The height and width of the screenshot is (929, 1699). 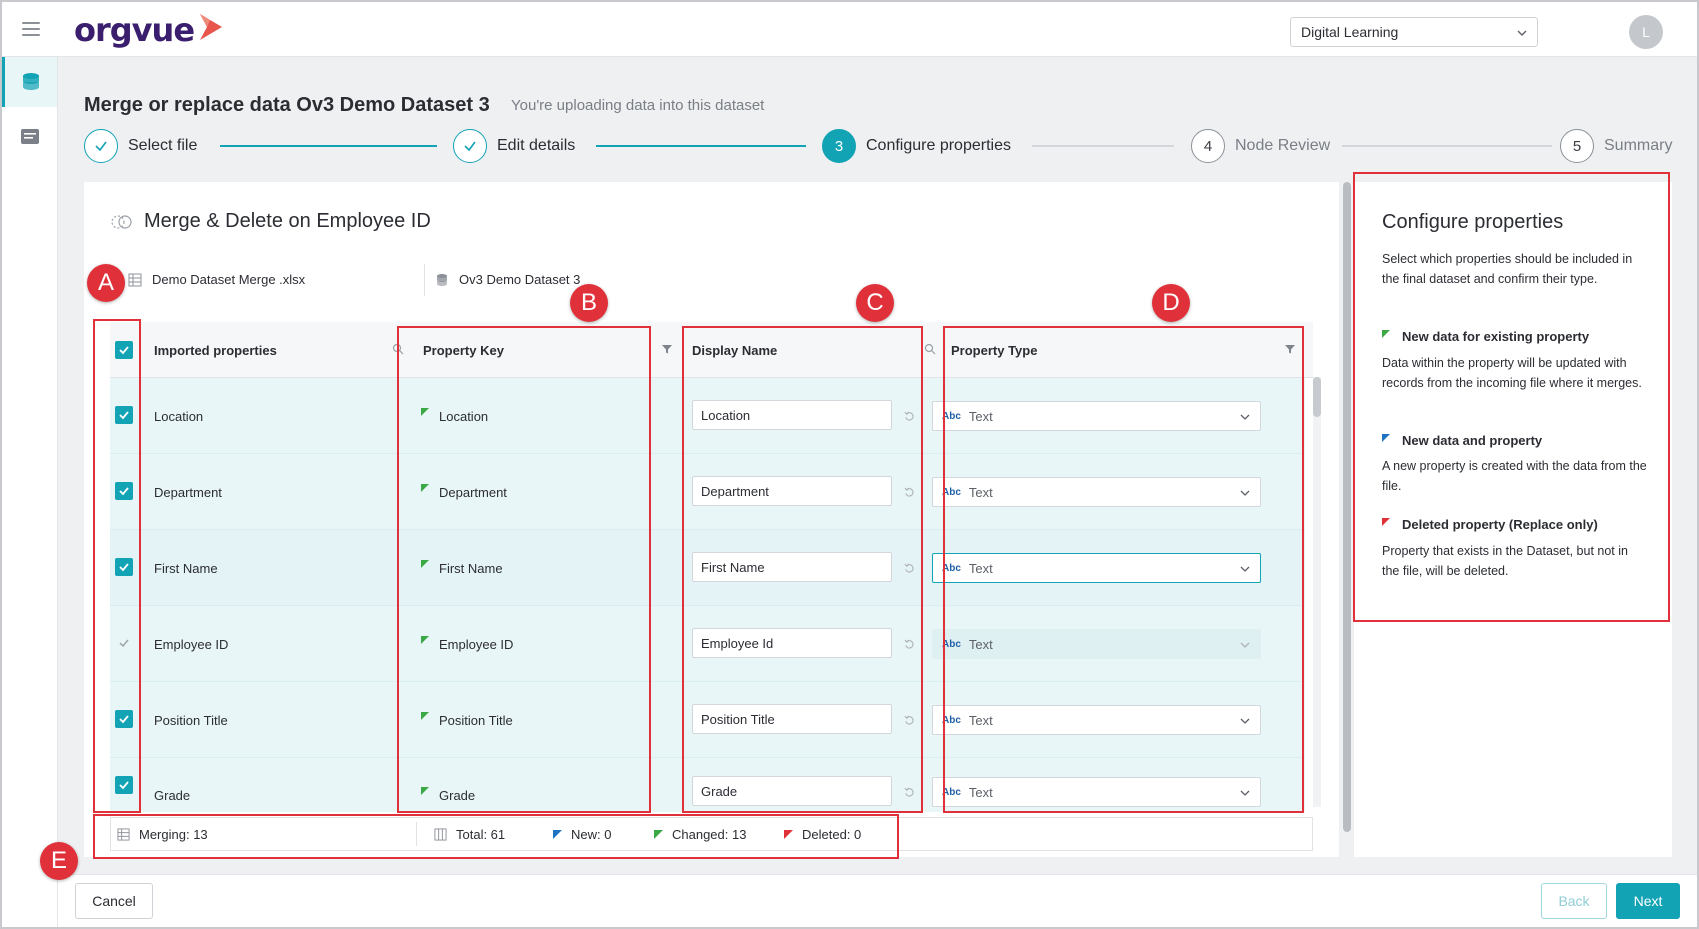 I want to click on property-key: Employee ID, so click(x=467, y=644).